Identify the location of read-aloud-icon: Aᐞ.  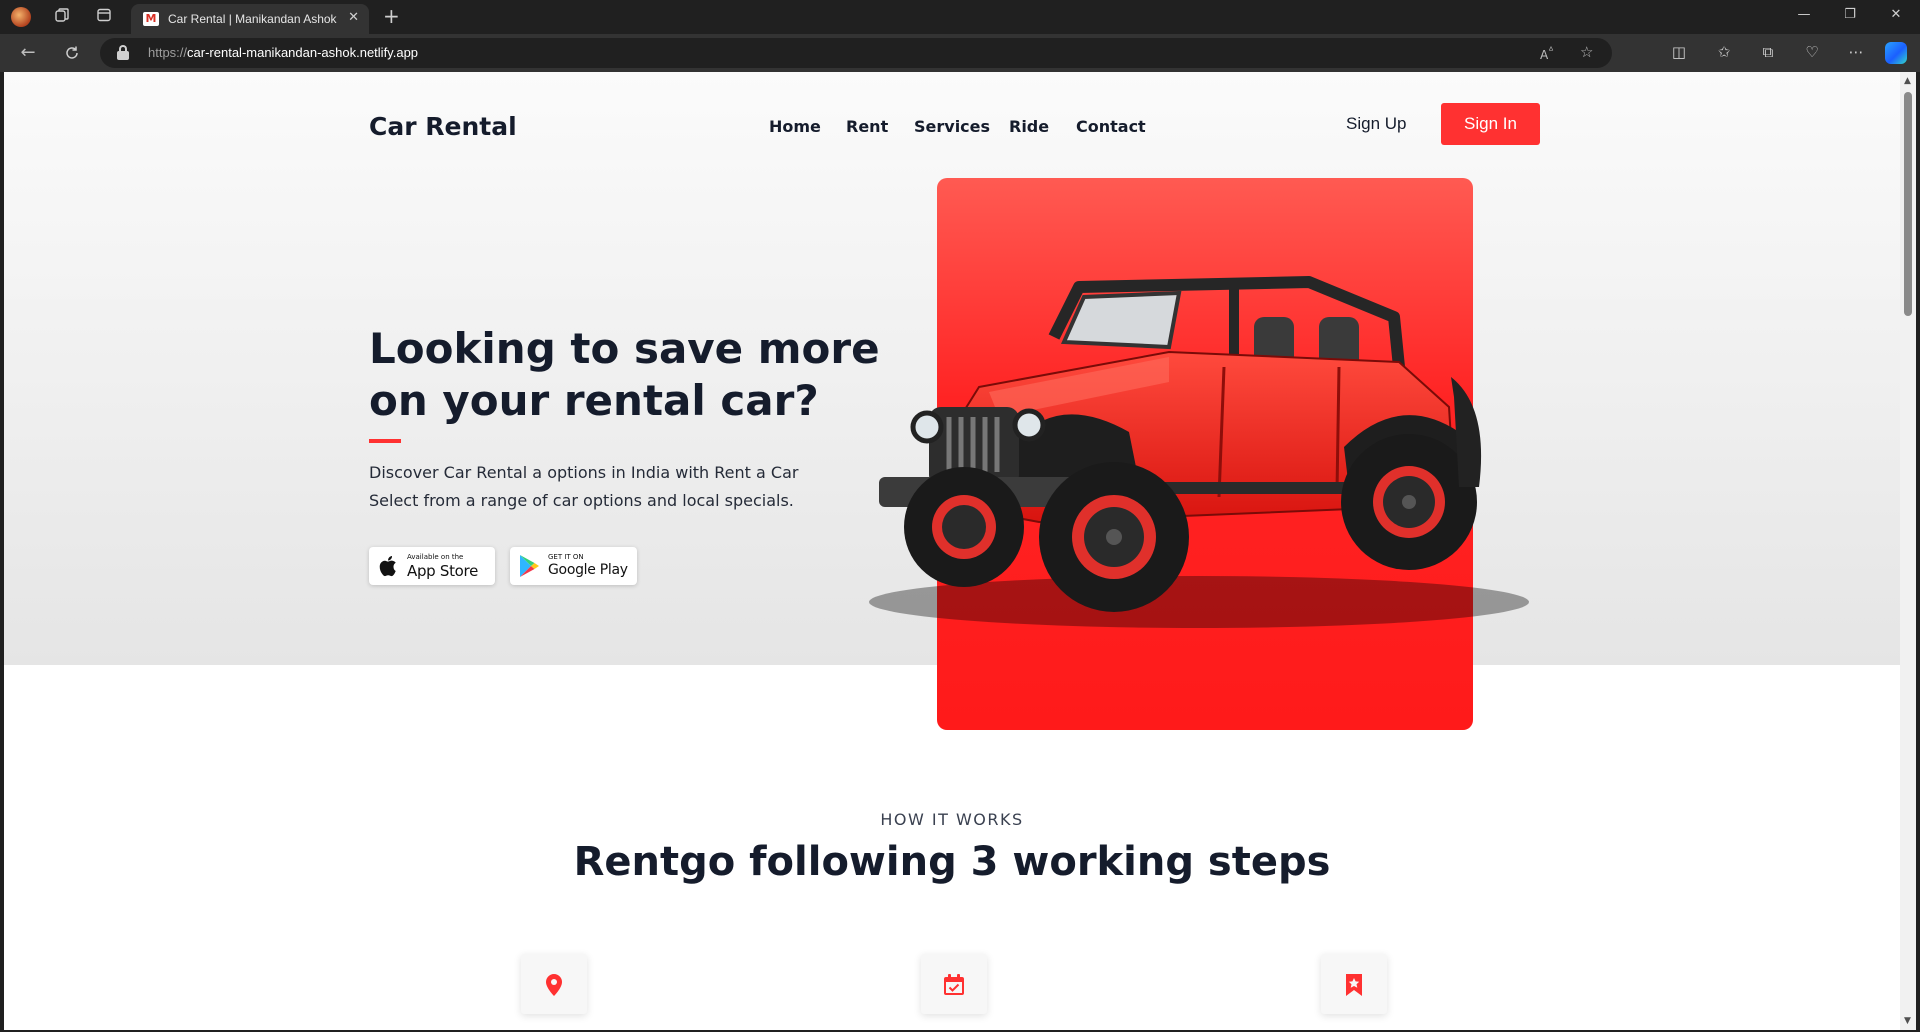
(1547, 54).